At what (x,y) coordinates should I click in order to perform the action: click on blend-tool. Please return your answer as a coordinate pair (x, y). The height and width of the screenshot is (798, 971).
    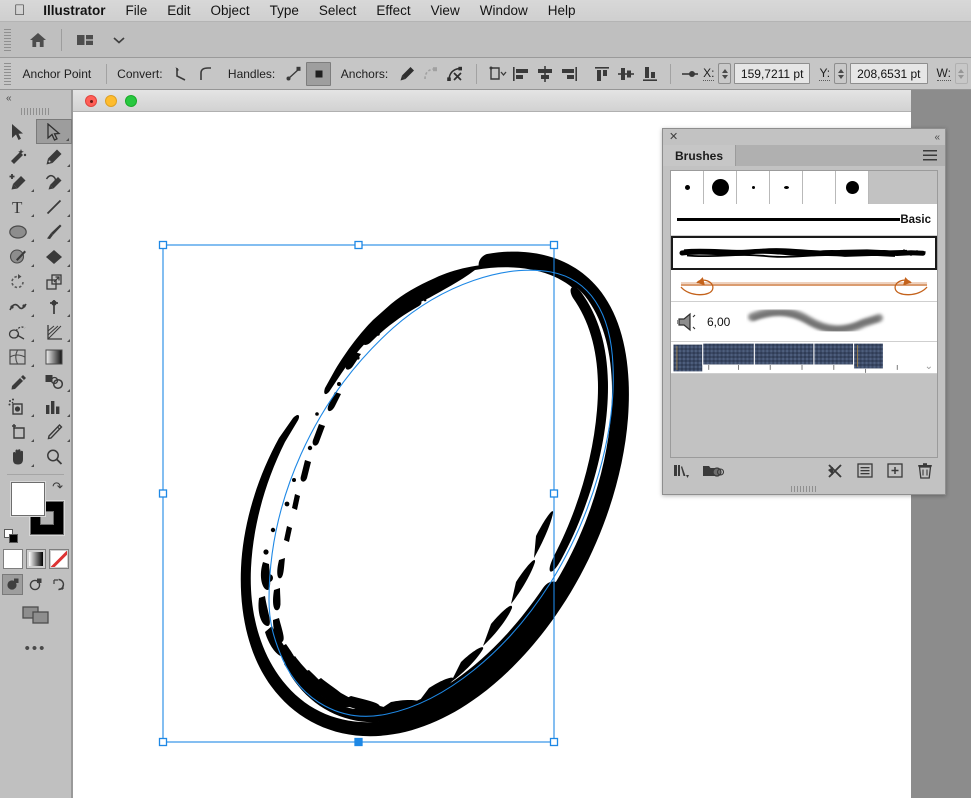
    Looking at the image, I should click on (54, 381).